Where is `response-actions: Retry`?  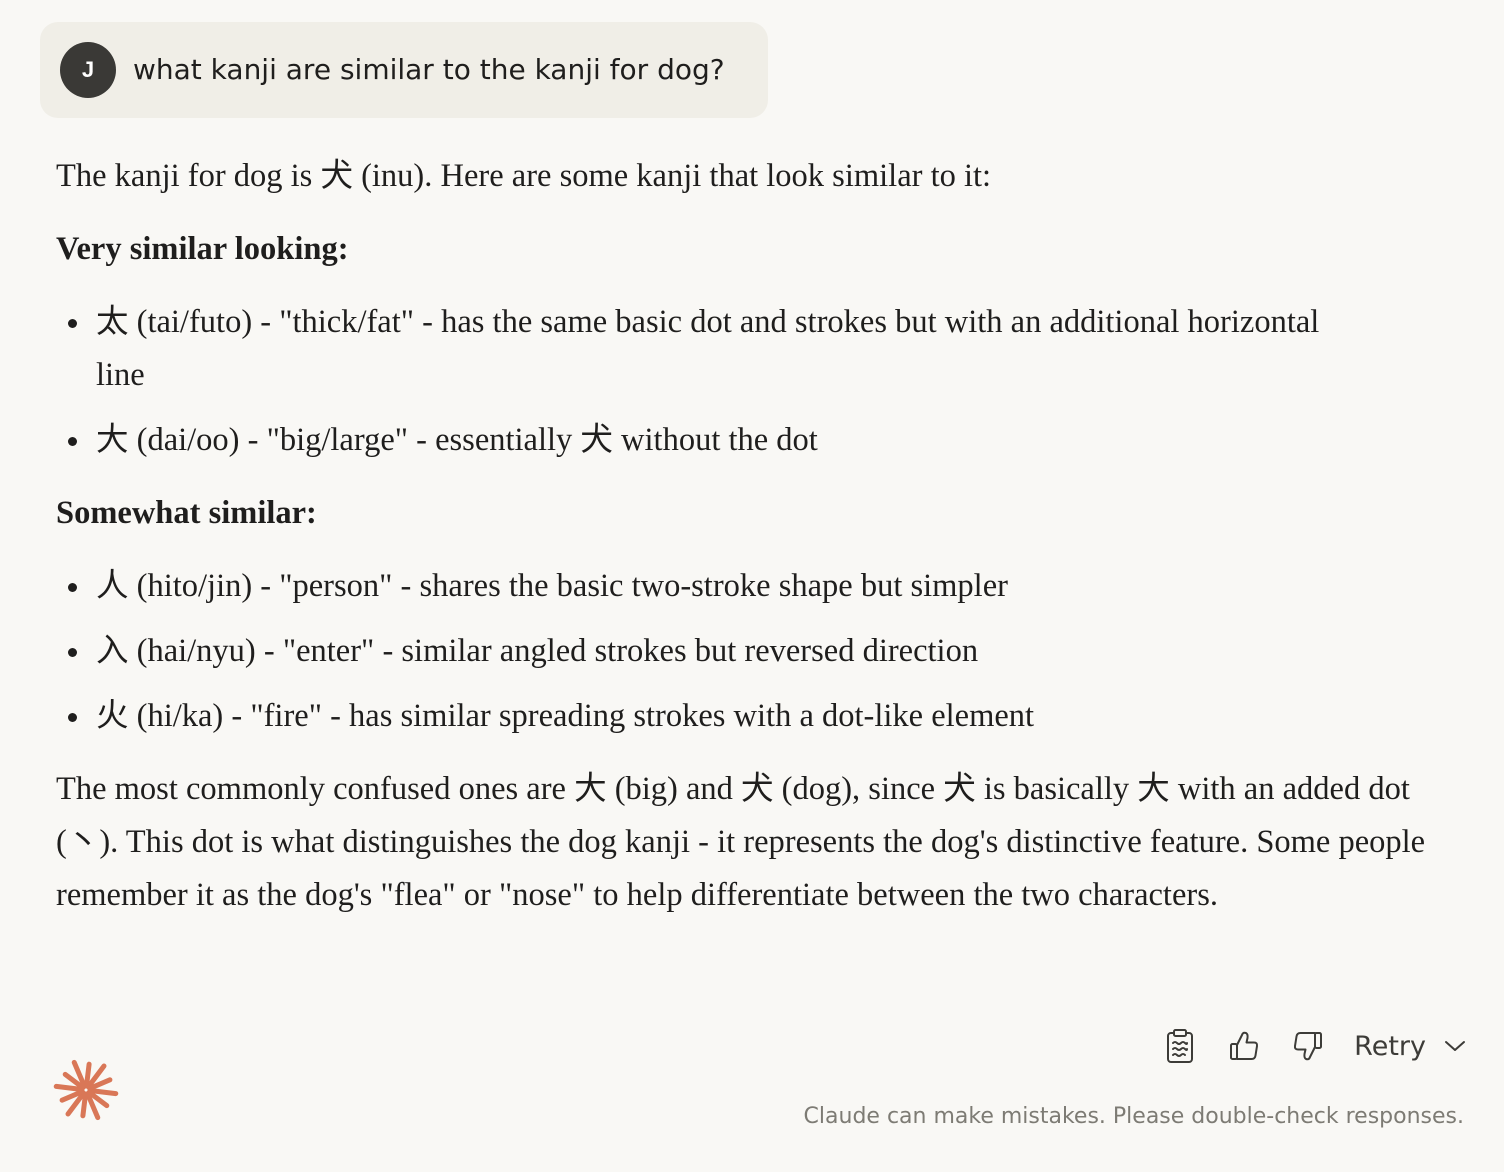 response-actions: Retry is located at coordinates (1303, 1046).